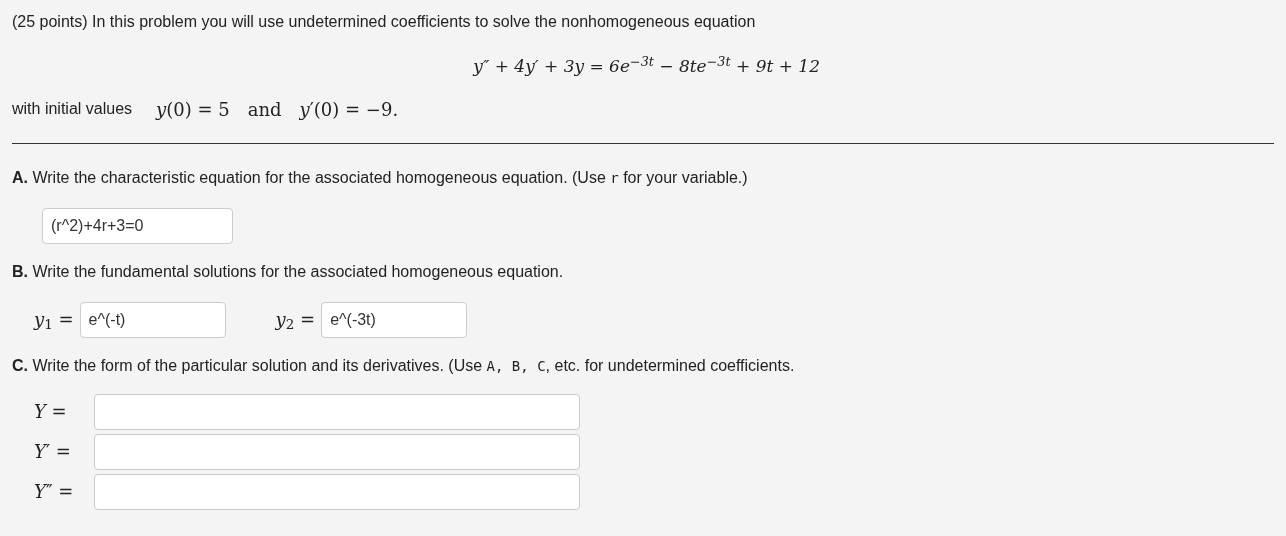 The height and width of the screenshot is (536, 1286). I want to click on initial-values-label: with initial values, so click(72, 109).